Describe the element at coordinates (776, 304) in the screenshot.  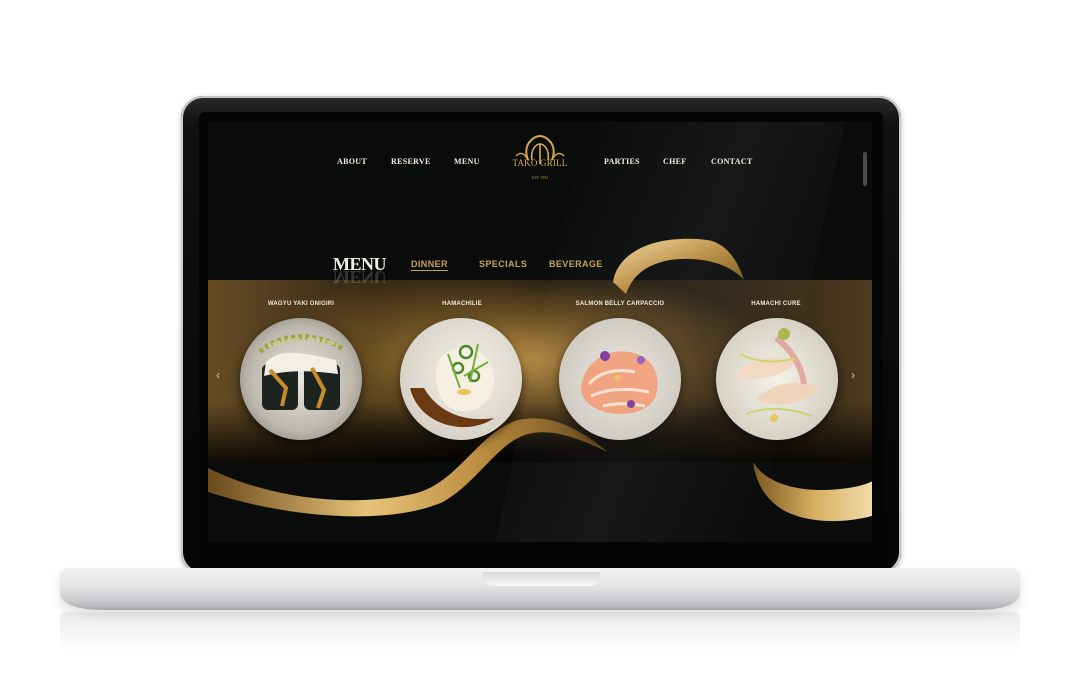
I see `dish-name-4: HAMACHI CURE` at that location.